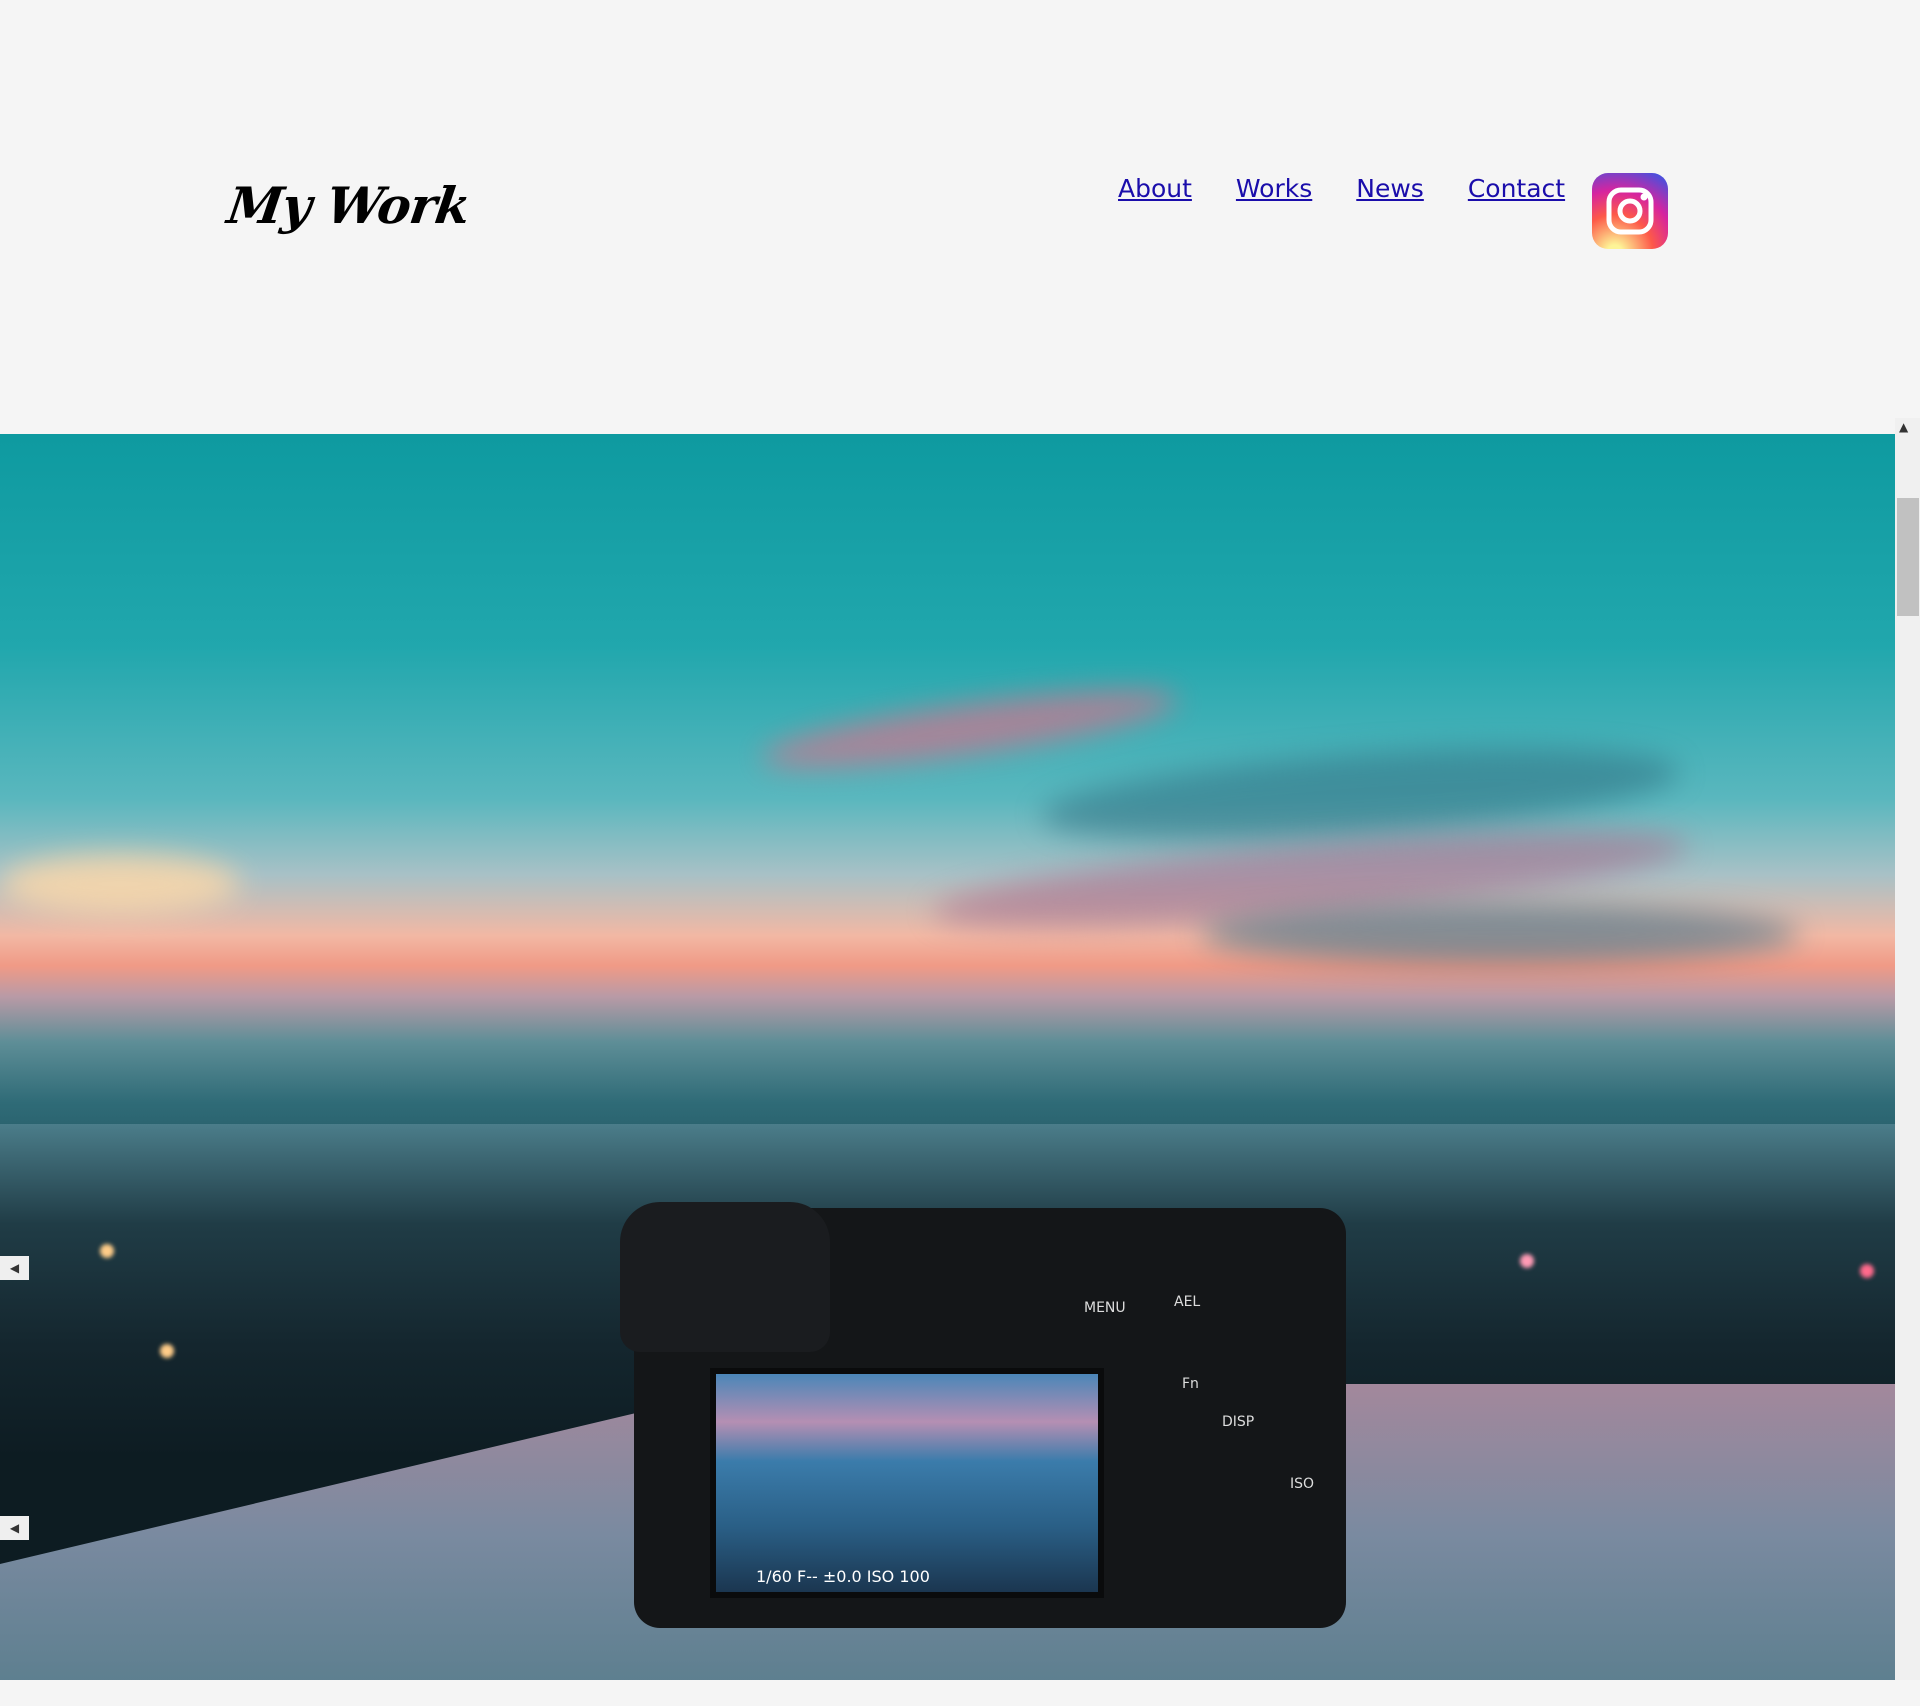 This screenshot has height=1706, width=1920. I want to click on camera-disp-label: DISP, so click(1238, 1422).